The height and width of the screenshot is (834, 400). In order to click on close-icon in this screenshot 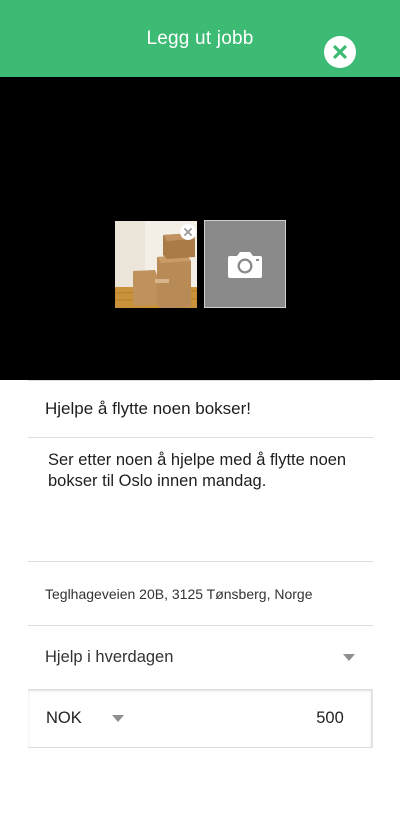, I will do `click(340, 52)`.